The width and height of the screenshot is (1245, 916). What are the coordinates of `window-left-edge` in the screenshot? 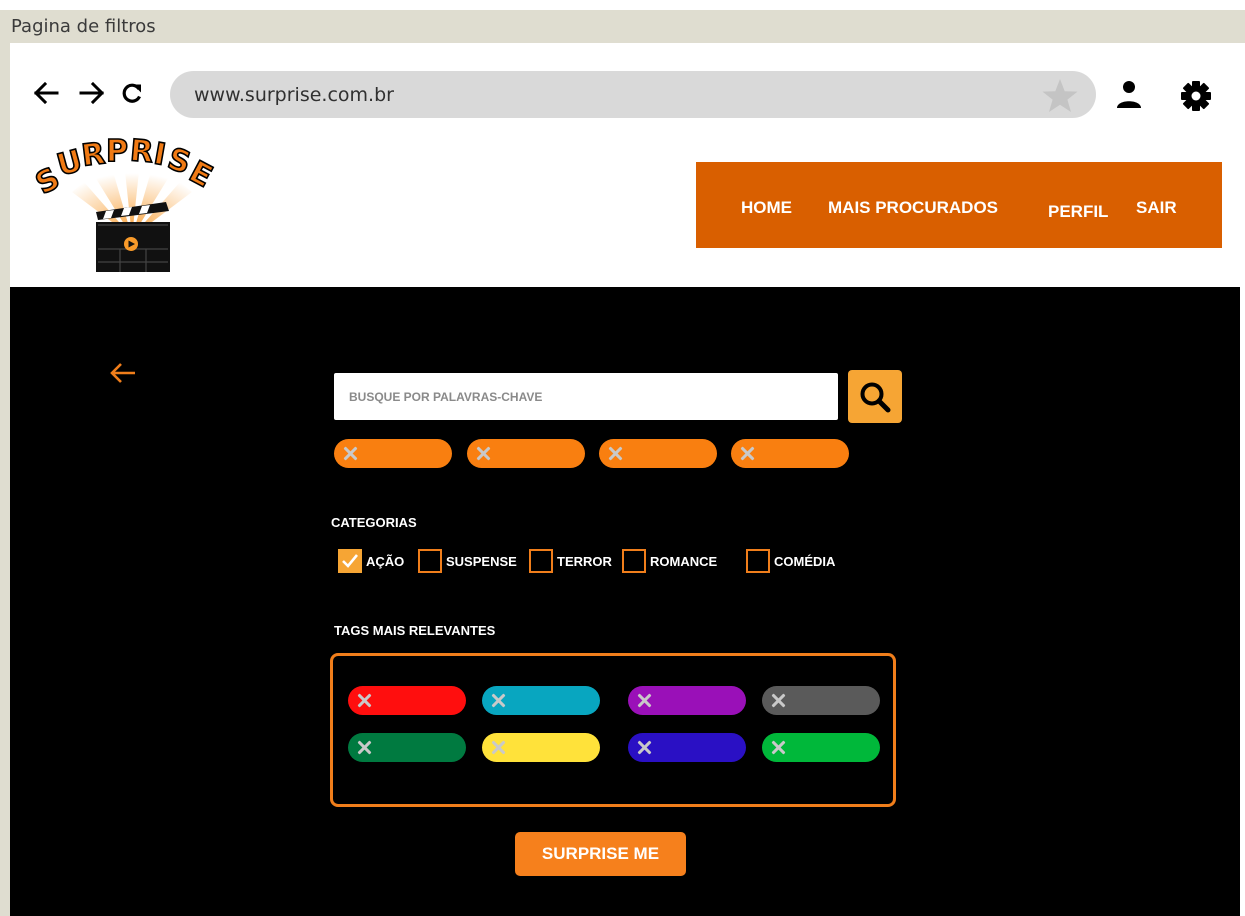 It's located at (5, 479).